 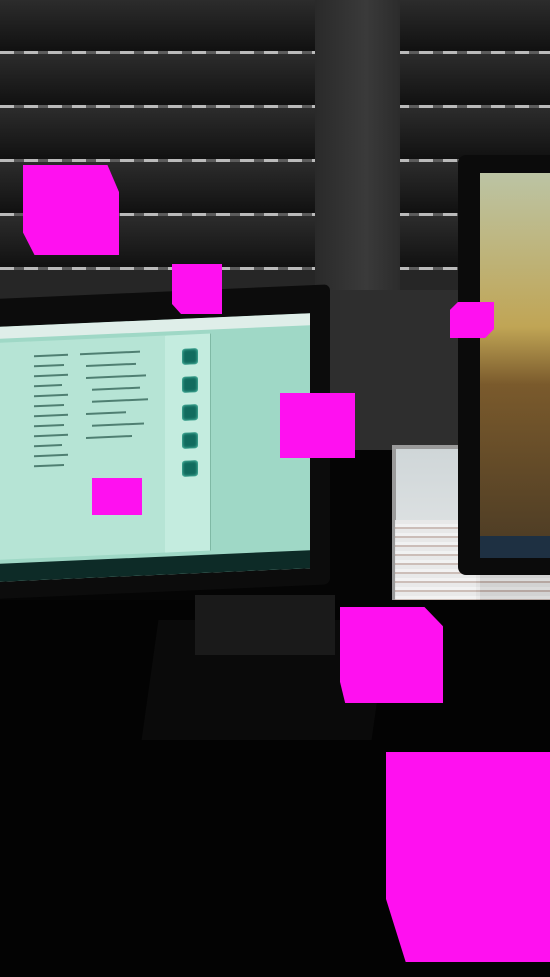 What do you see at coordinates (515, 547) in the screenshot?
I see `right-monitor-taskbar` at bounding box center [515, 547].